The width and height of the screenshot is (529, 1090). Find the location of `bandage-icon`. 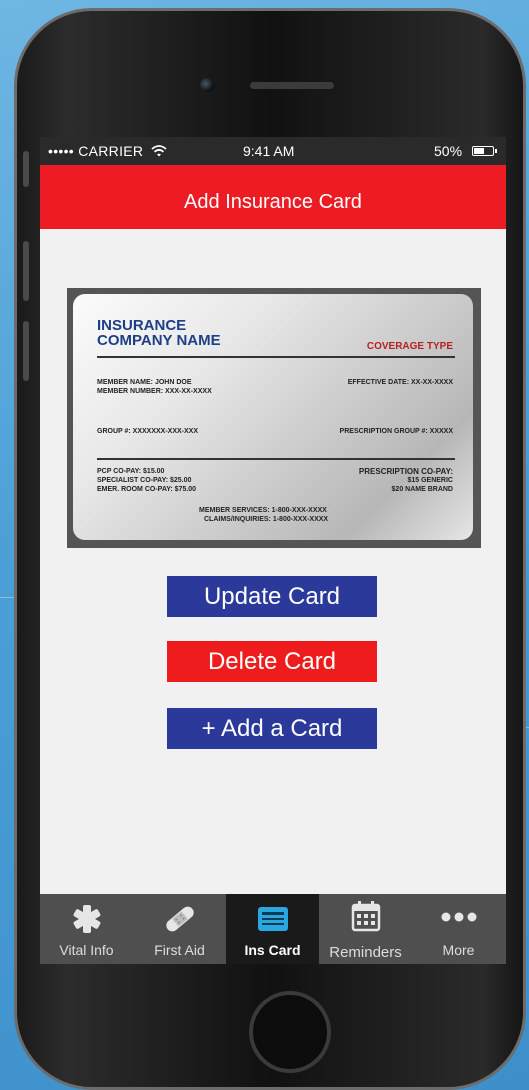

bandage-icon is located at coordinates (179, 919).